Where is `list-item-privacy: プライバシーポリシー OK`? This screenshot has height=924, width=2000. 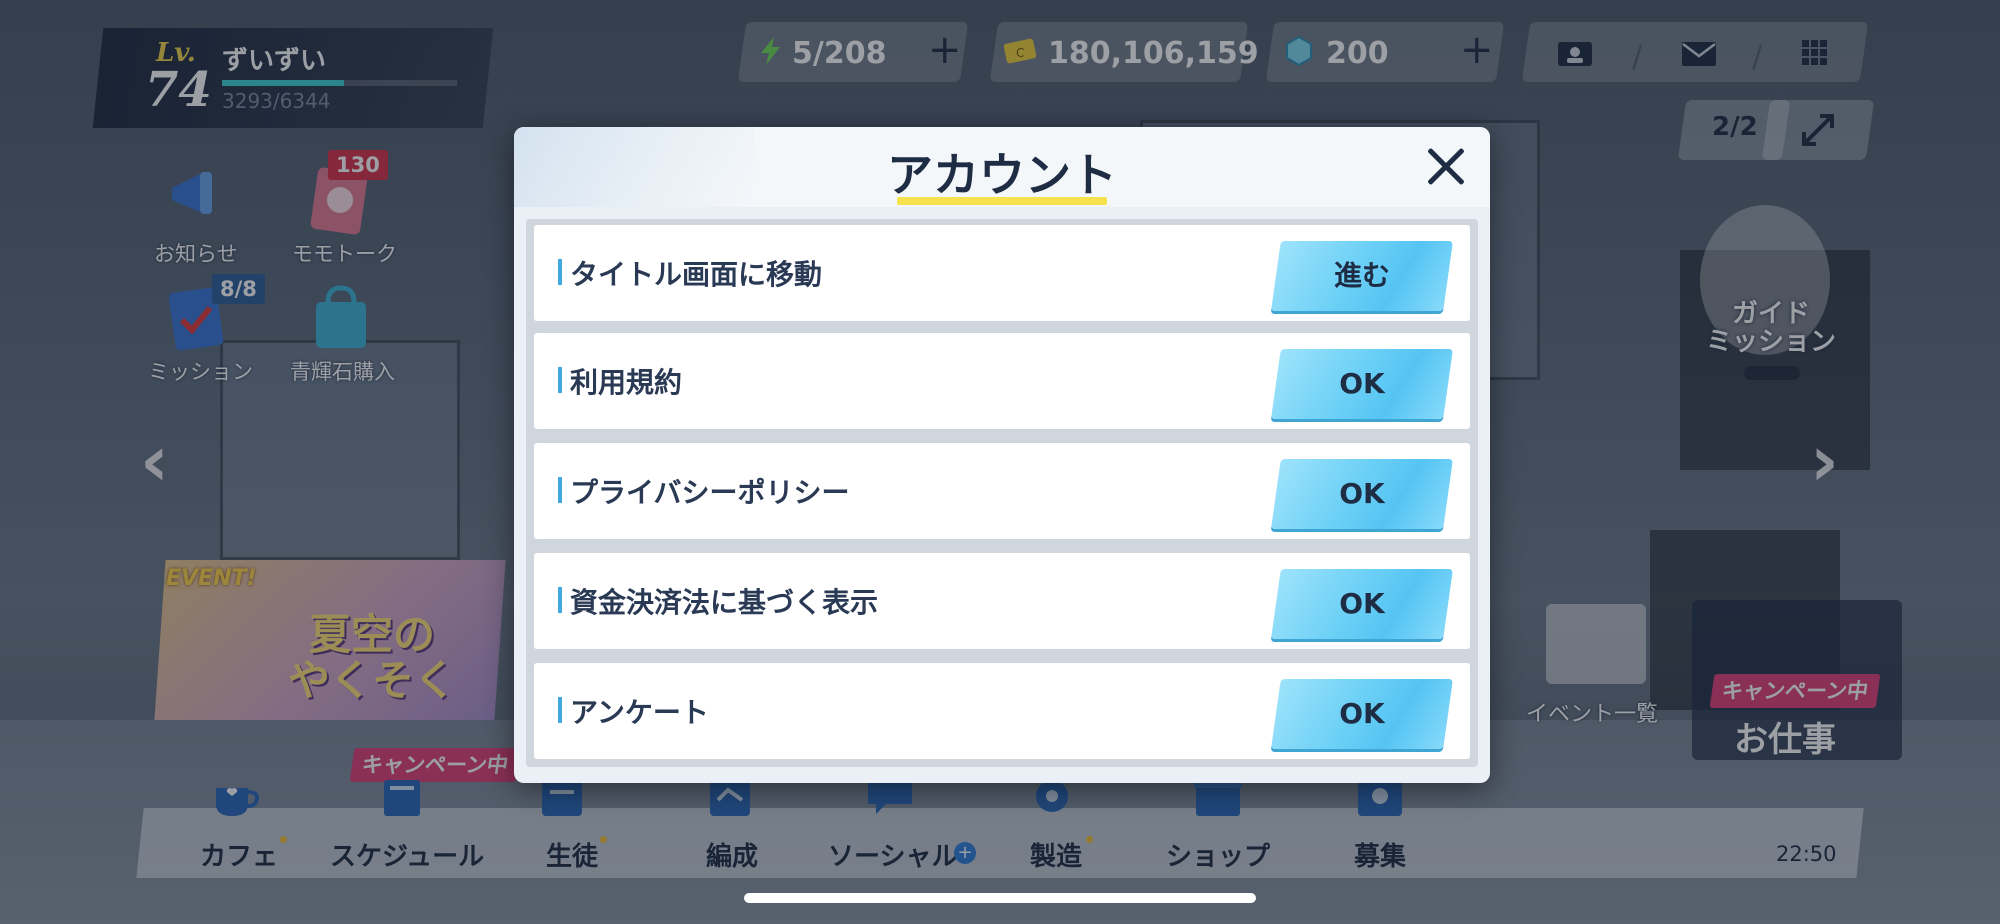
list-item-privacy: プライバシーポリシー OK is located at coordinates (1002, 491).